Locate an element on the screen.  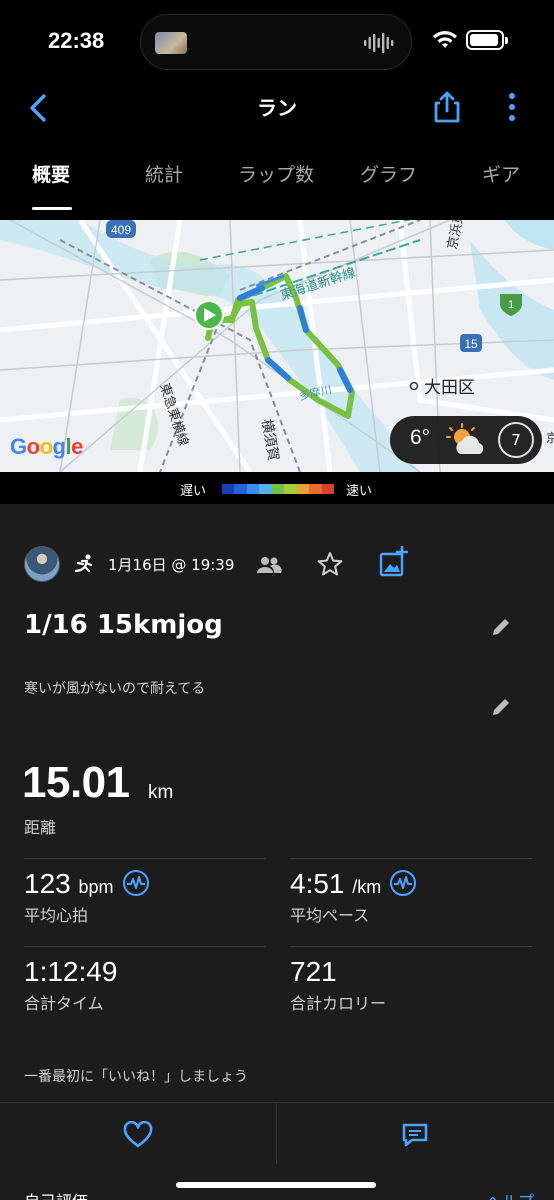
tab-gear: ギア is located at coordinates (501, 173).